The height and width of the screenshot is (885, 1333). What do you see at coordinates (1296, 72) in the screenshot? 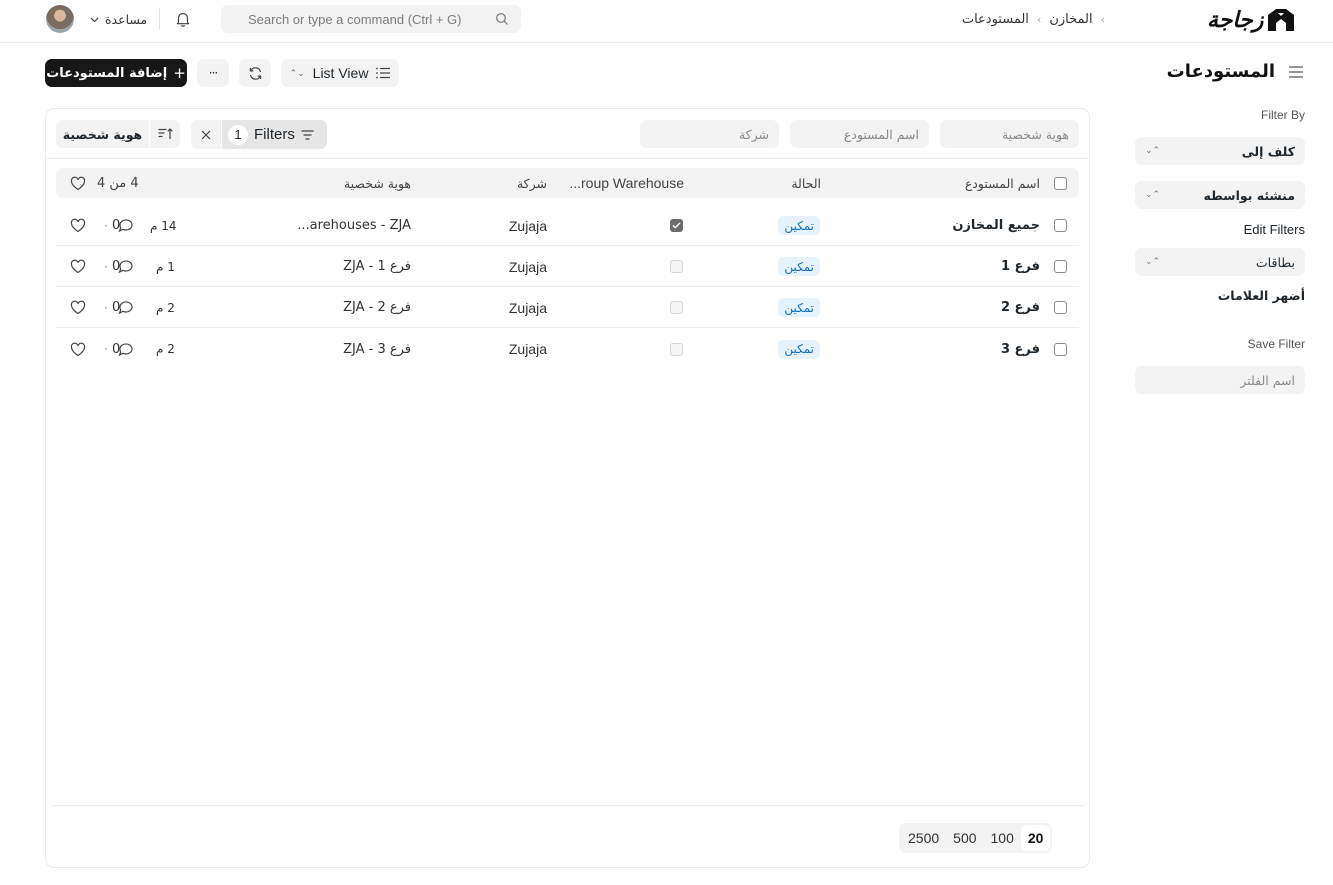
I see `sidebar-toggle-icon` at bounding box center [1296, 72].